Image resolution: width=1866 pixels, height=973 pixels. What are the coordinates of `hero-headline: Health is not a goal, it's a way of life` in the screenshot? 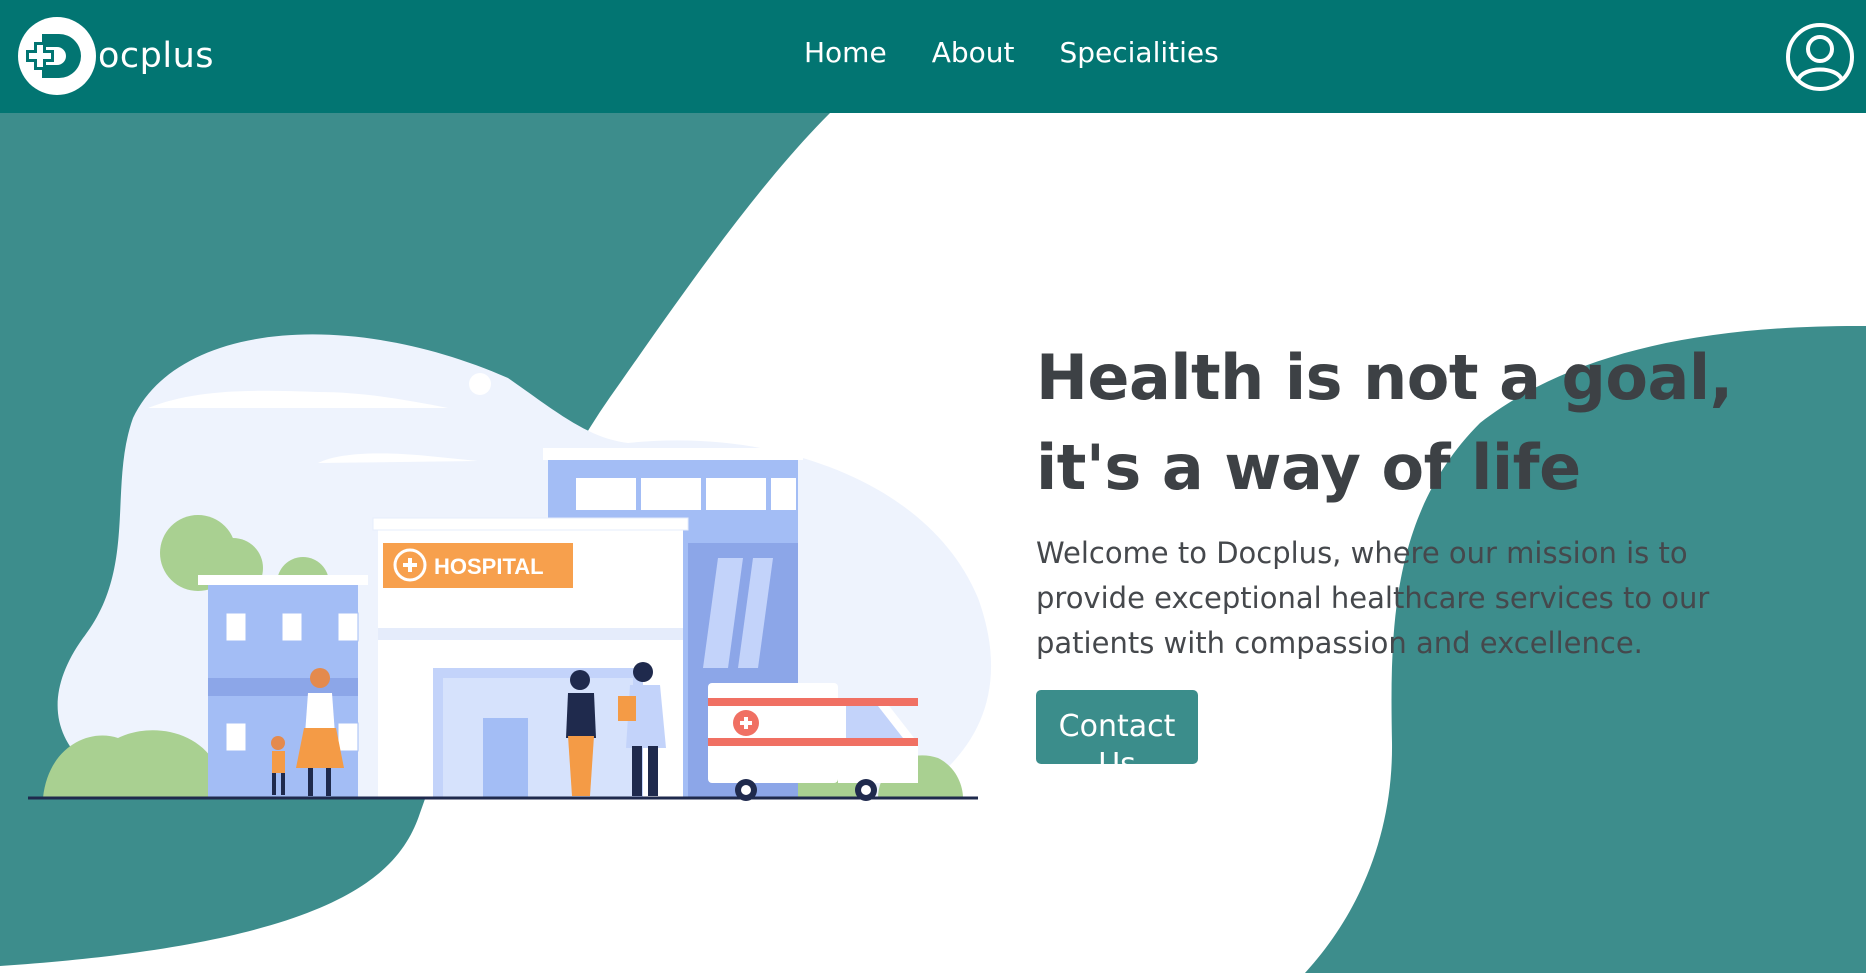 It's located at (1384, 422).